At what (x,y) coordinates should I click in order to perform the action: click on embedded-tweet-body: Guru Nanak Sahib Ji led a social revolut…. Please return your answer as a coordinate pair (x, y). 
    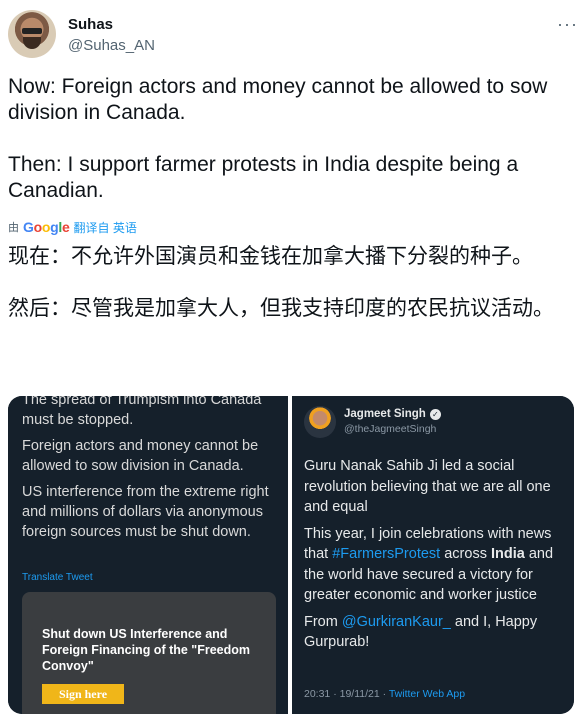
    Looking at the image, I should click on (435, 557).